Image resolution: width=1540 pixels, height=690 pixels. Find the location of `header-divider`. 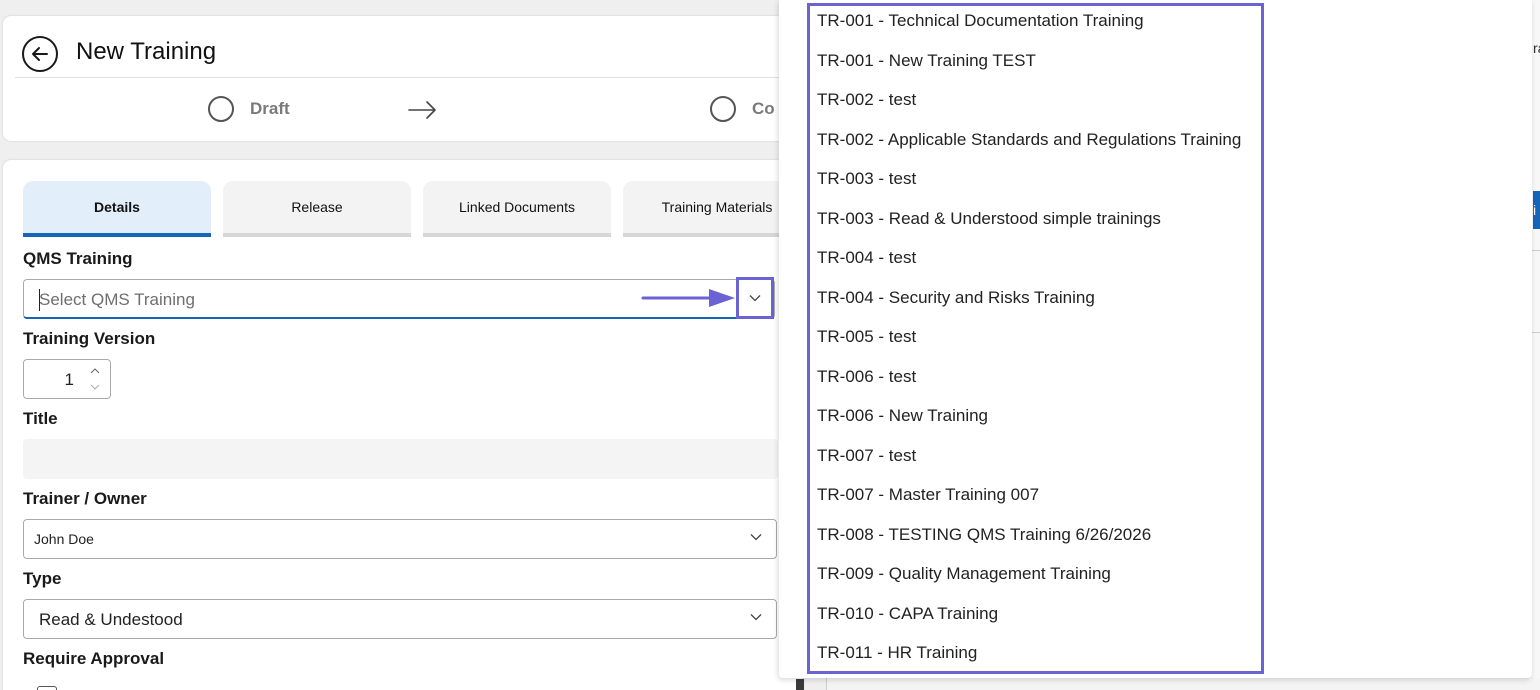

header-divider is located at coordinates (409, 77).